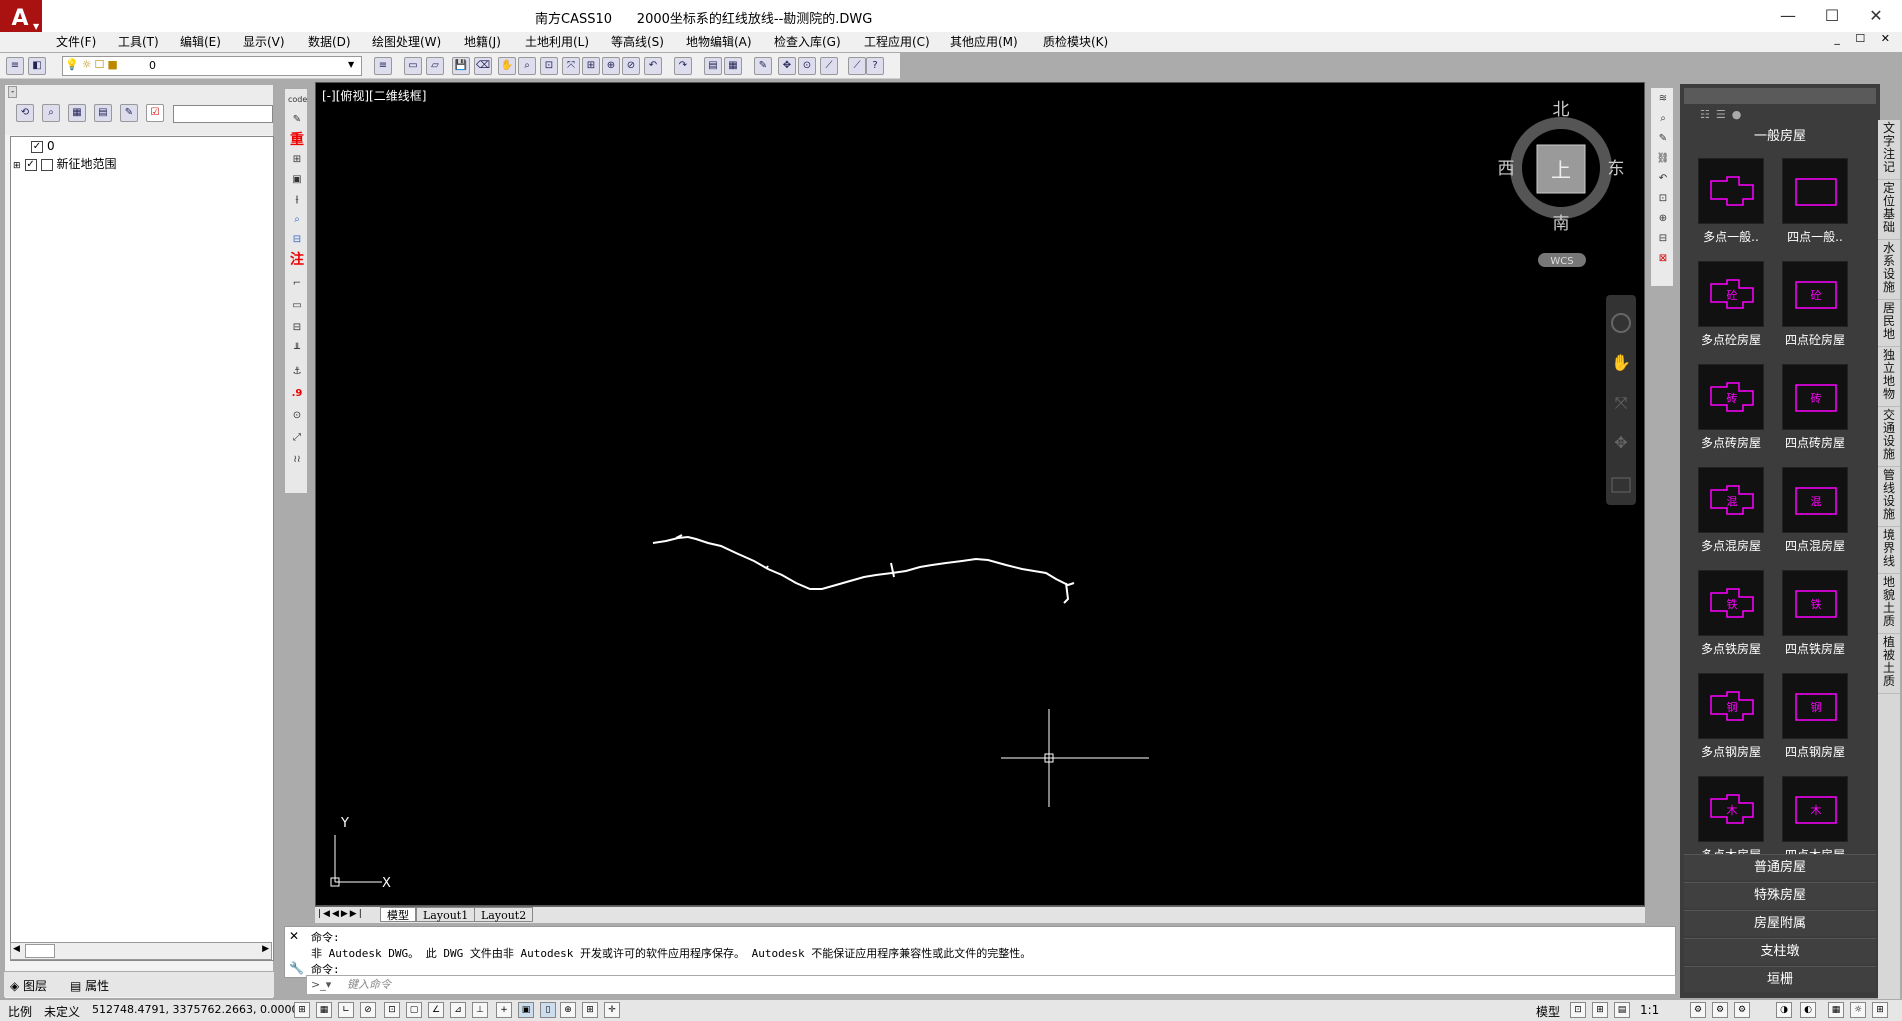  Describe the element at coordinates (1561, 183) in the screenshot. I see `viewcube: 上 北 南 西 东 WCS` at that location.